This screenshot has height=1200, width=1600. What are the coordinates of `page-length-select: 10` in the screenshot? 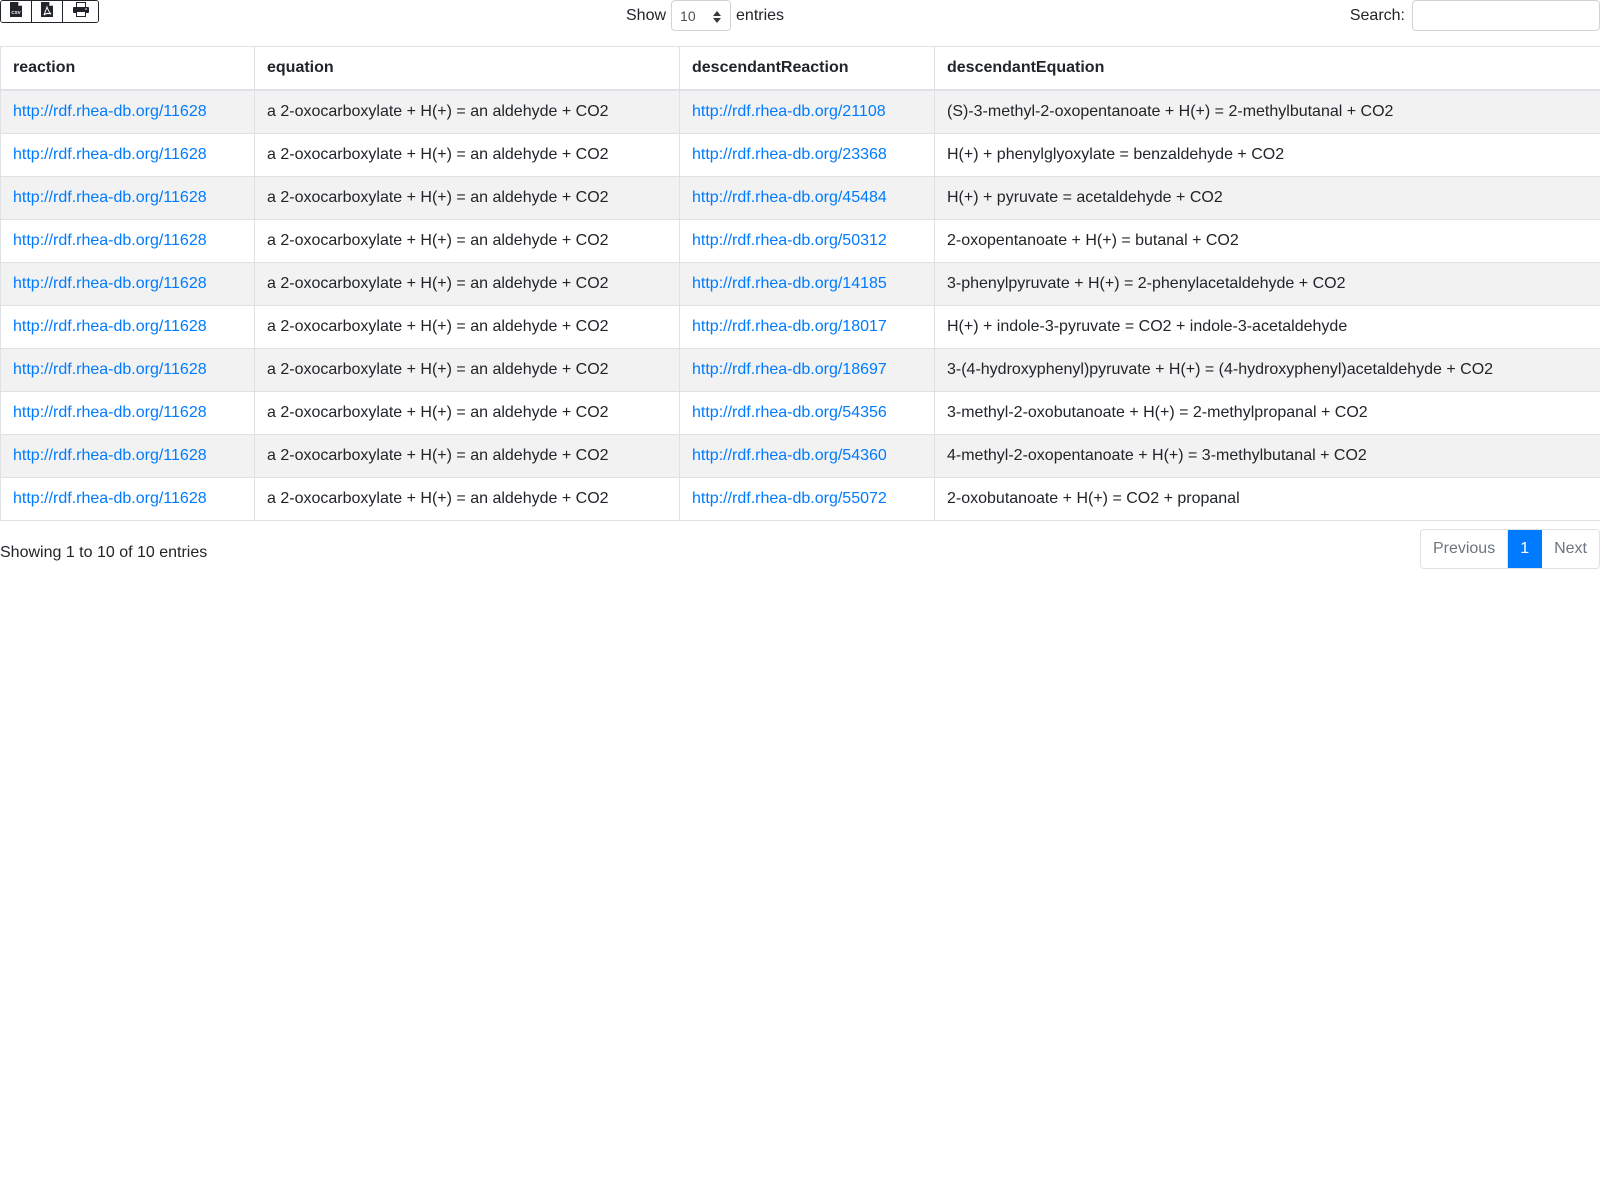 It's located at (701, 15).